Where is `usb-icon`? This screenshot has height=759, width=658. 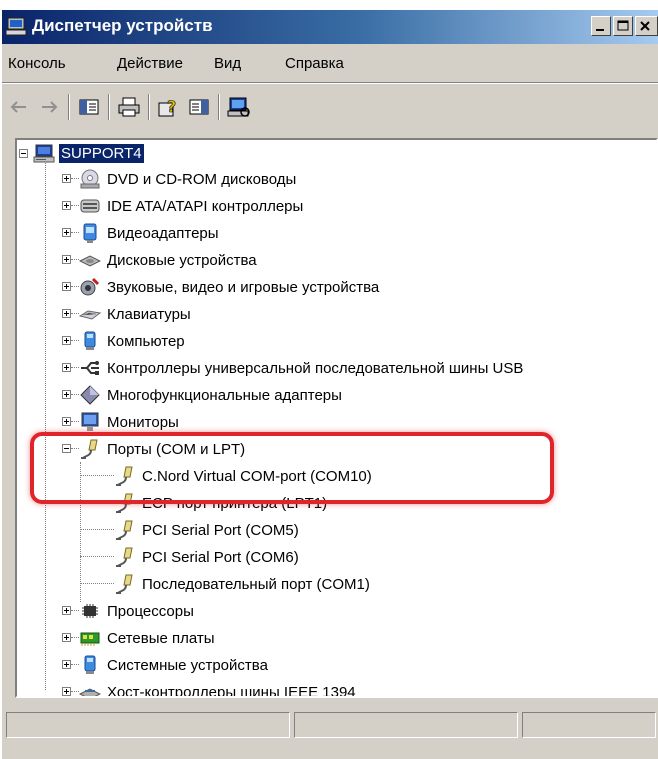
usb-icon is located at coordinates (90, 368).